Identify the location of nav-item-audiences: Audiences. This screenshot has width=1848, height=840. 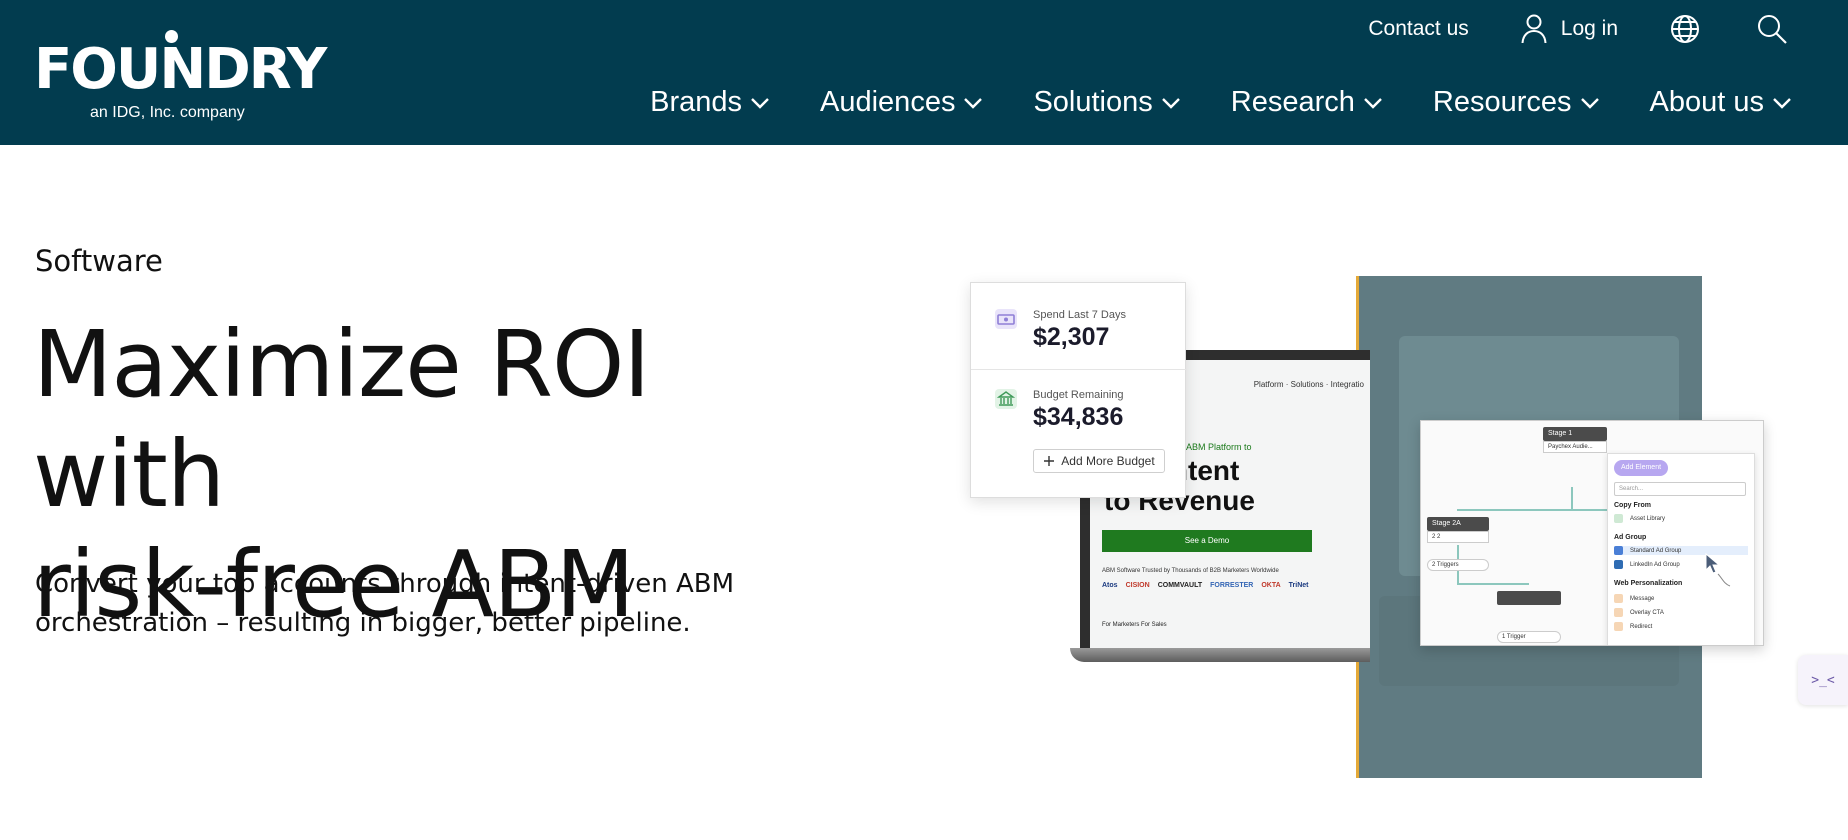
(901, 102).